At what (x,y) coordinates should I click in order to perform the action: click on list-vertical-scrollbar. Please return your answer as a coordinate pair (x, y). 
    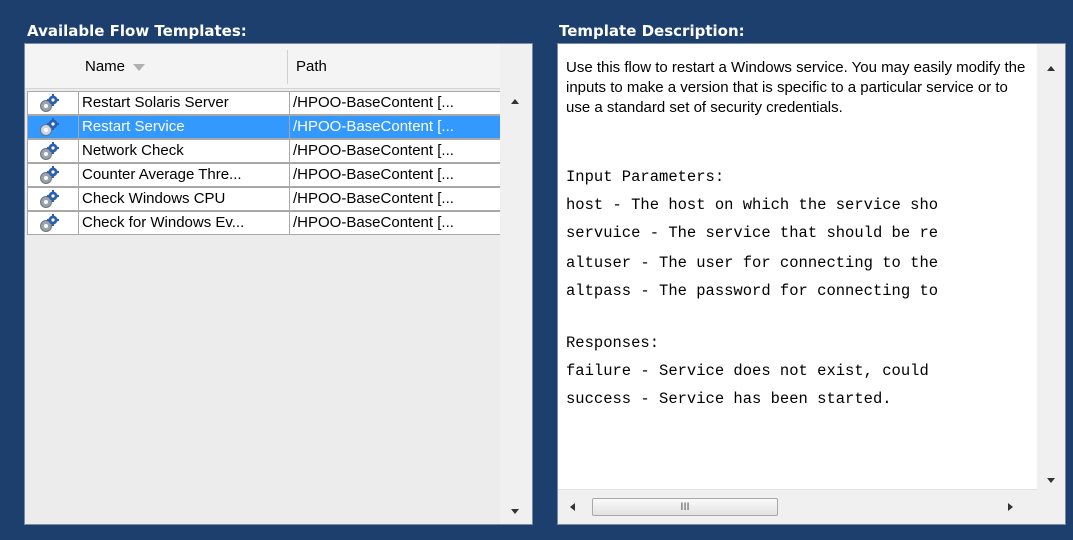
    Looking at the image, I should click on (516, 284).